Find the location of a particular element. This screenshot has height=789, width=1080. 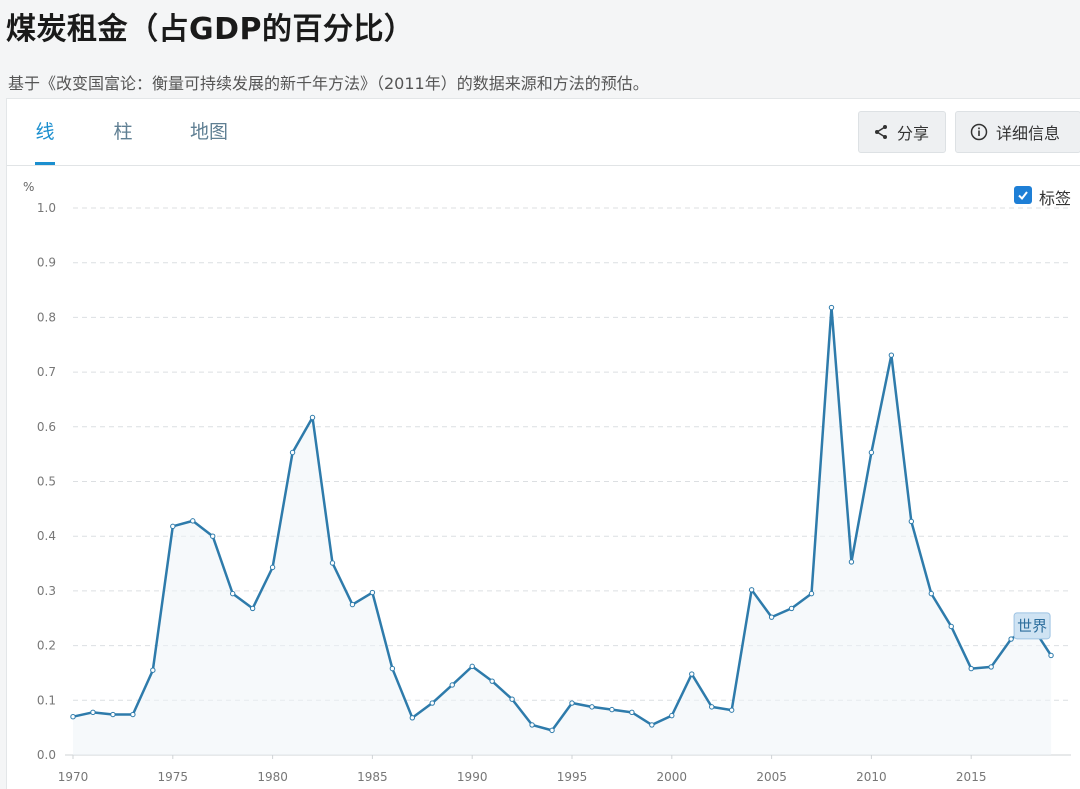

x-tick-label: 1980 is located at coordinates (272, 777).